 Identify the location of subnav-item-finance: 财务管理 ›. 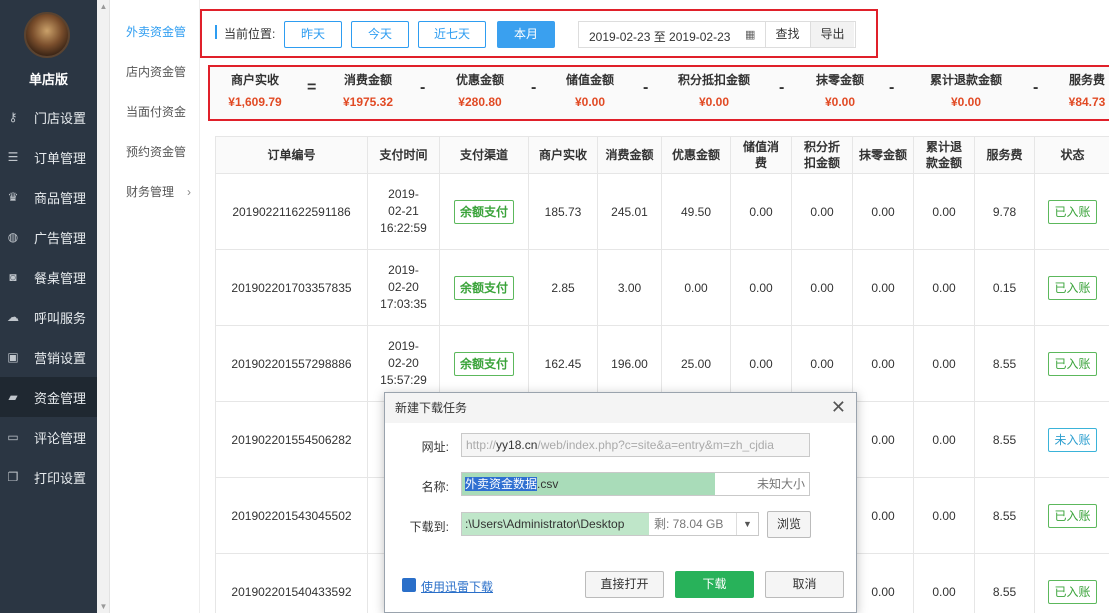
(154, 192).